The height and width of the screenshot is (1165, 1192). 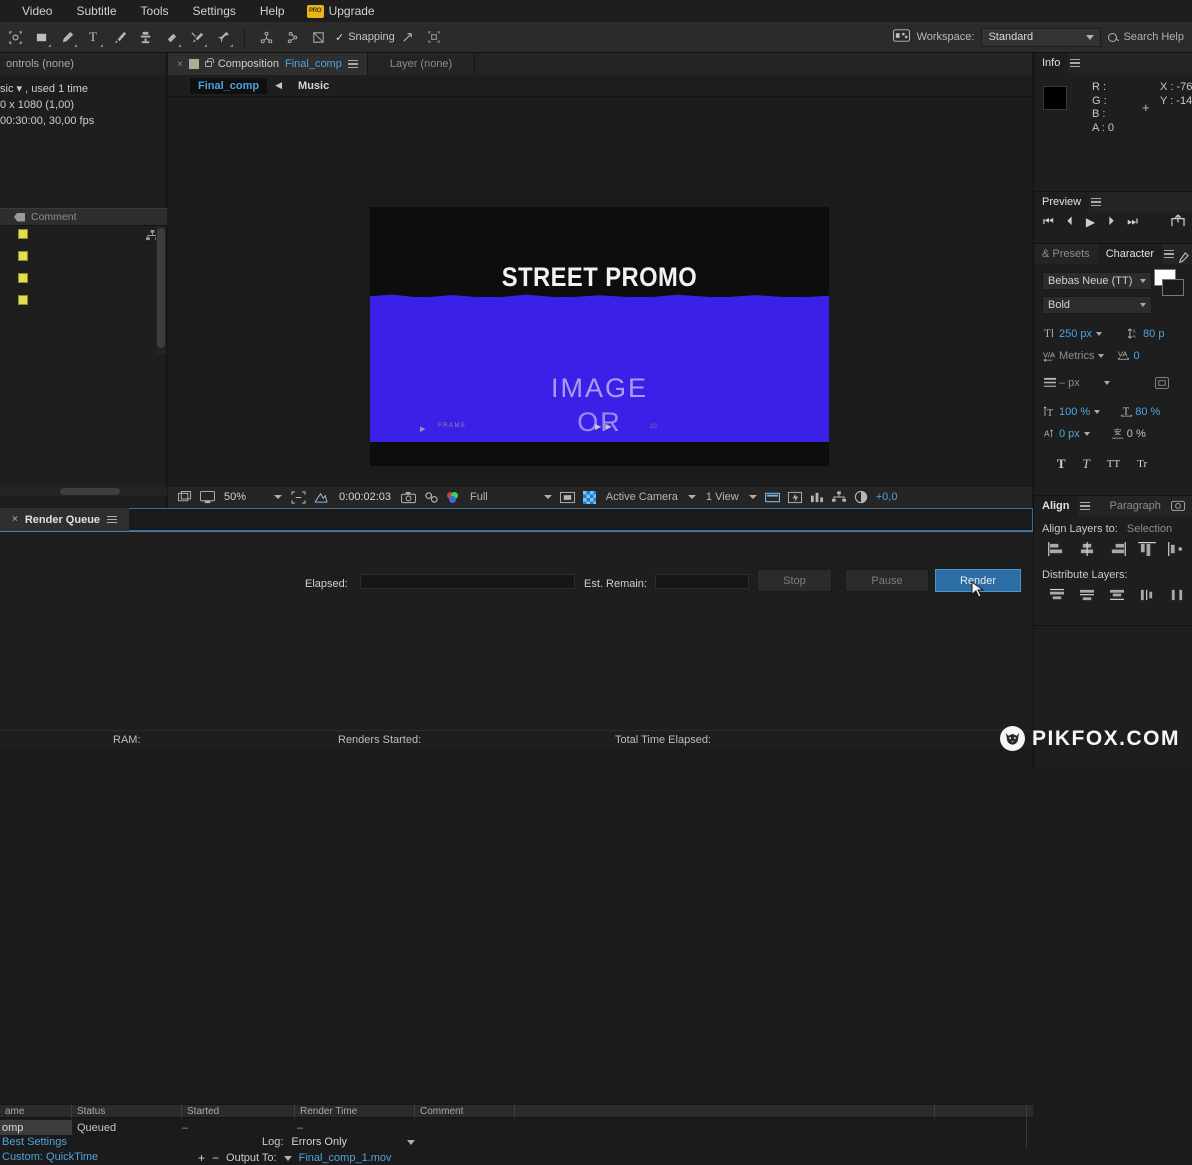 I want to click on distribute-top-icon, so click(x=1057, y=595).